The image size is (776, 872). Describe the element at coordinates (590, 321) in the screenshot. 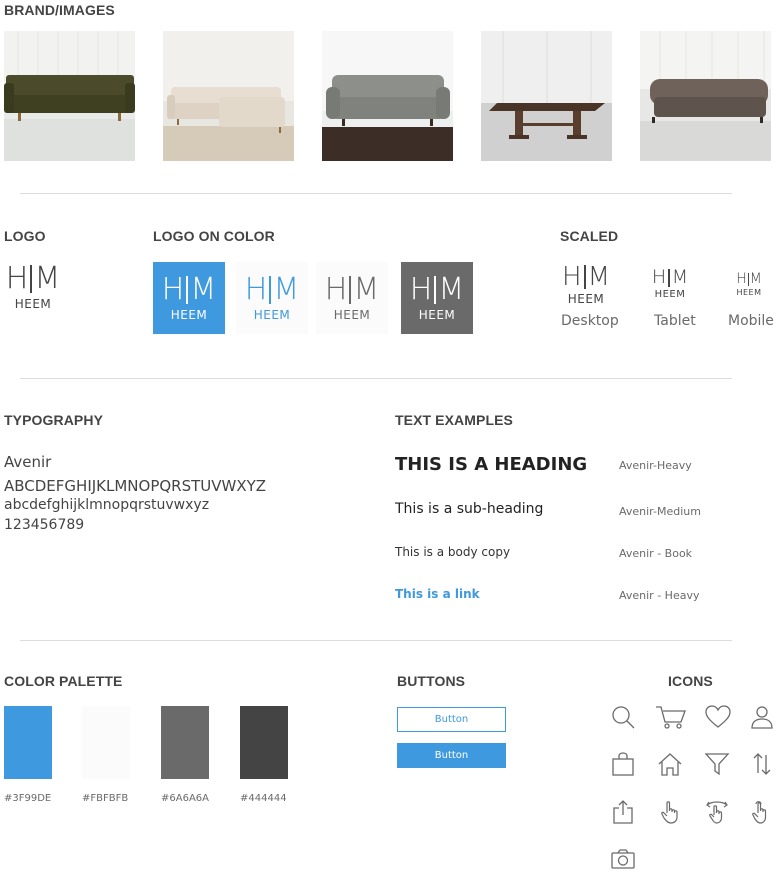

I see `scaled-label-desktop: Desktop` at that location.